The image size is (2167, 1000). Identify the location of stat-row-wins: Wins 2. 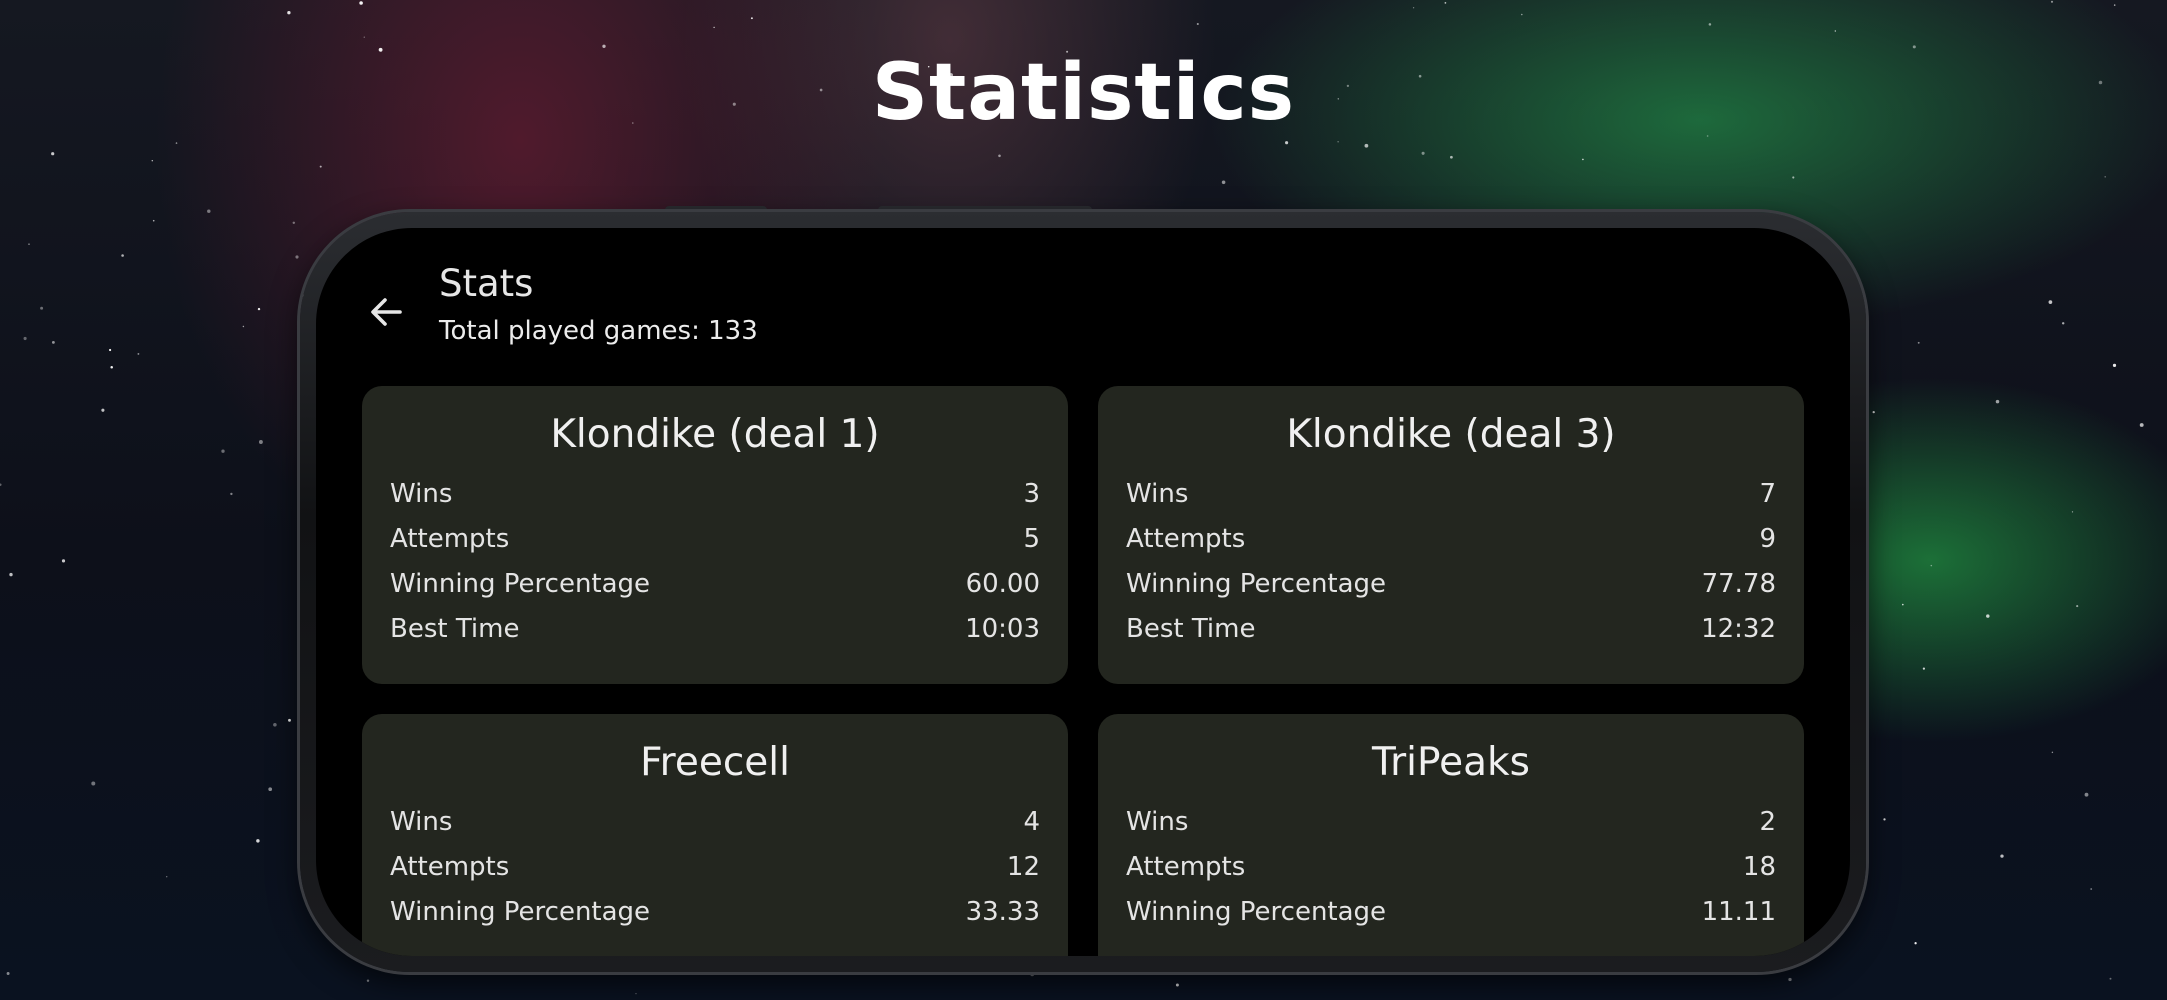
(1451, 822).